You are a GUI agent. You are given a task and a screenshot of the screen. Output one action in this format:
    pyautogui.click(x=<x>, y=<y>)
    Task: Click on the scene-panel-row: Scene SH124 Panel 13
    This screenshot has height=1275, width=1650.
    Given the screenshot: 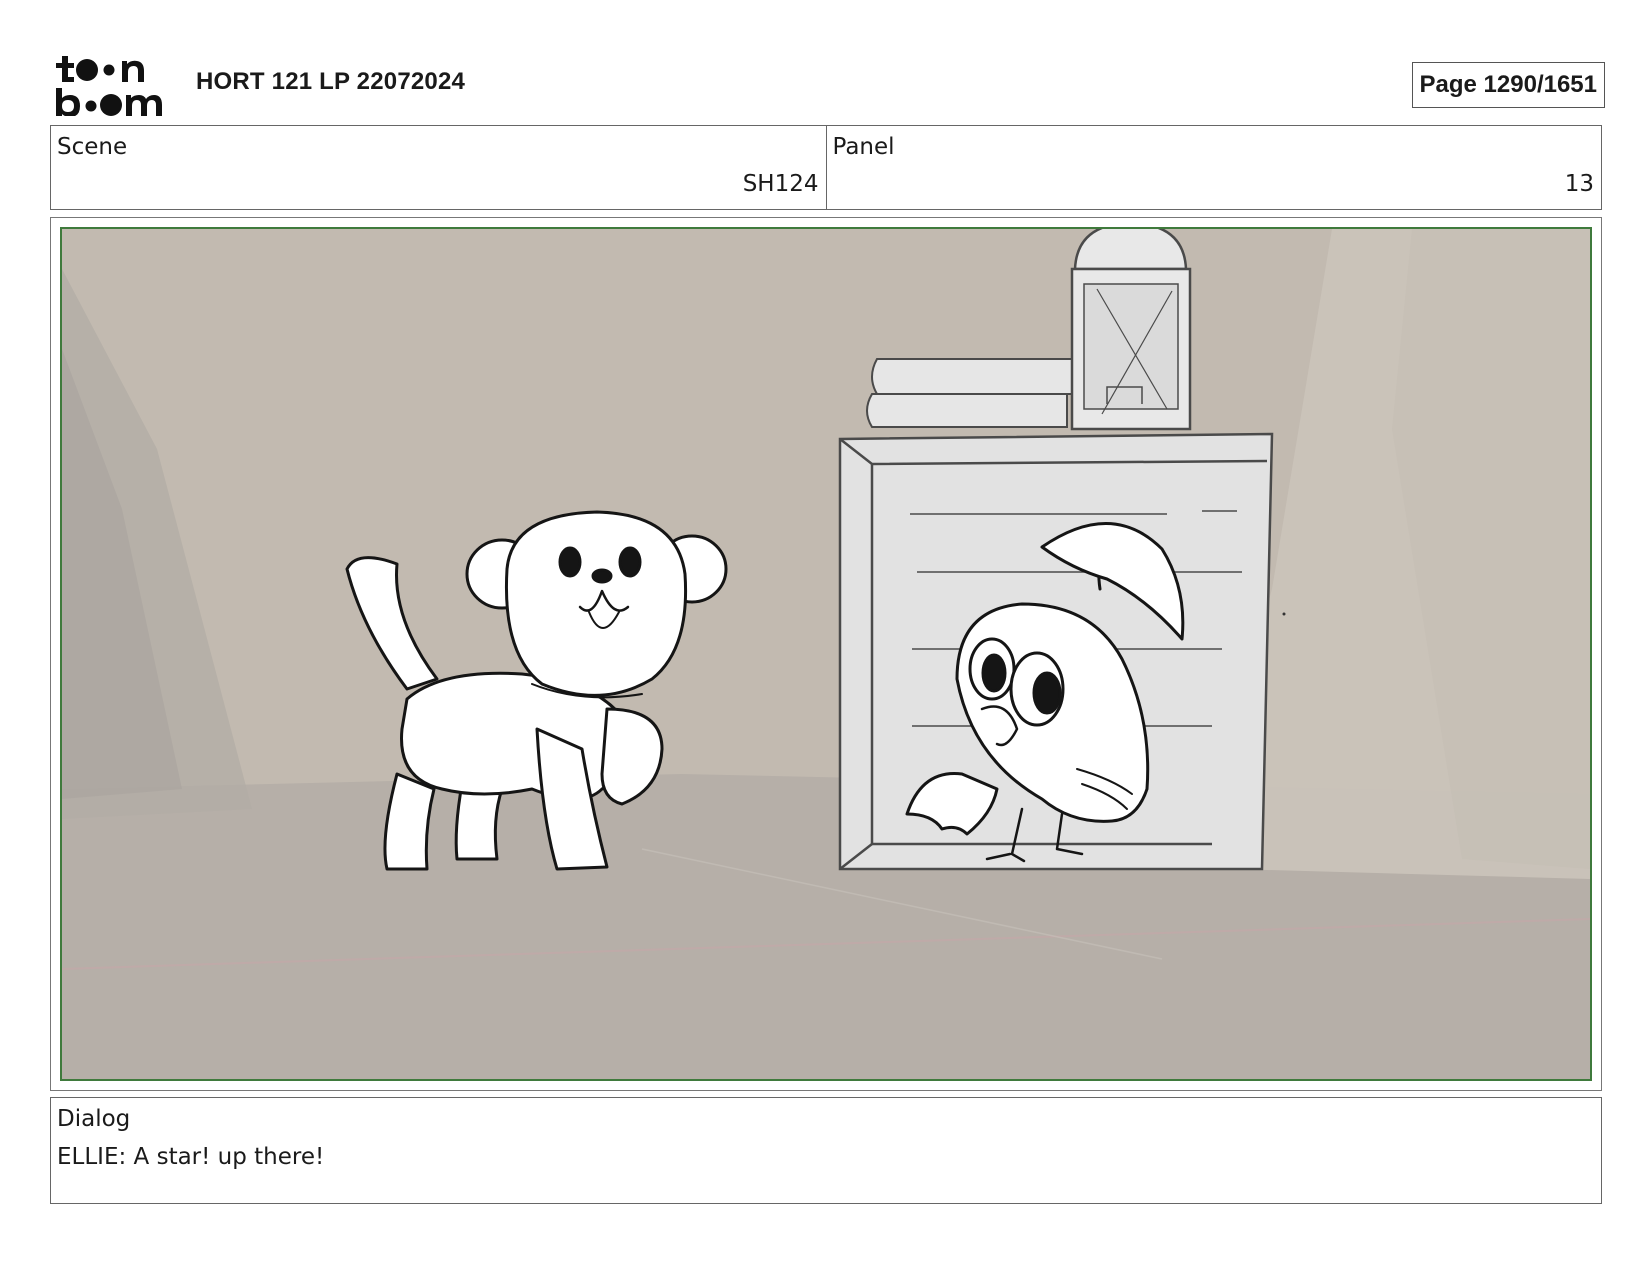 What is the action you would take?
    pyautogui.click(x=826, y=167)
    